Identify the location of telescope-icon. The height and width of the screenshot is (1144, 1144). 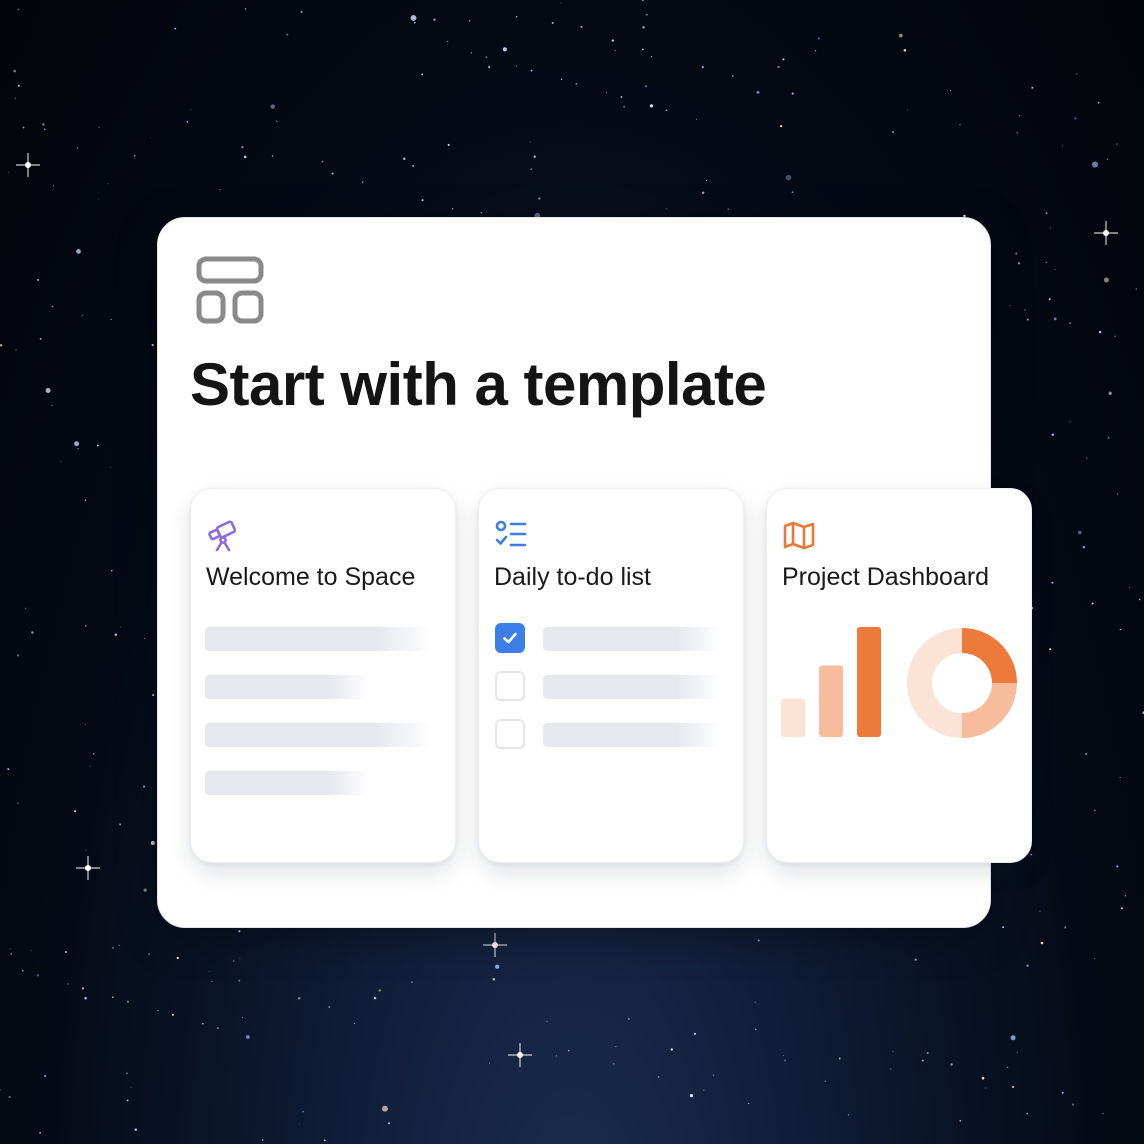
(222, 536).